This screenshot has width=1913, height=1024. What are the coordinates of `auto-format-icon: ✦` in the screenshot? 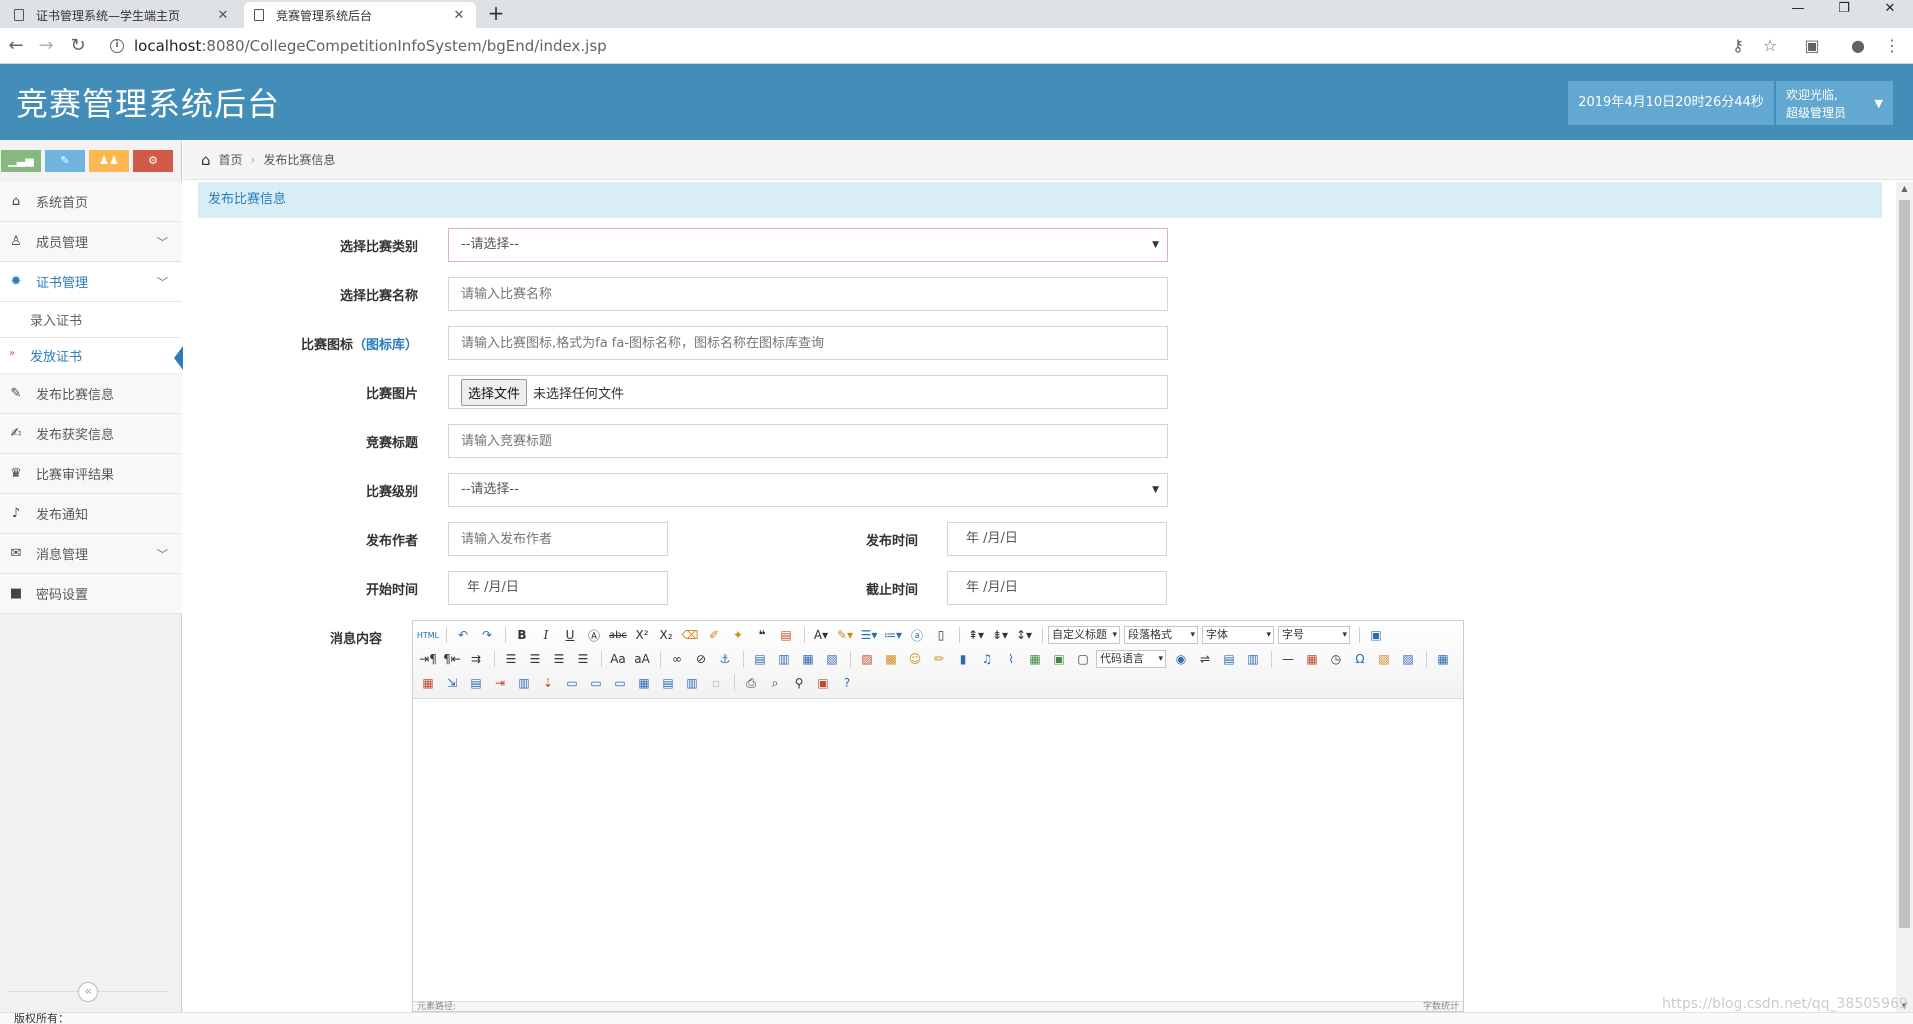 It's located at (738, 635).